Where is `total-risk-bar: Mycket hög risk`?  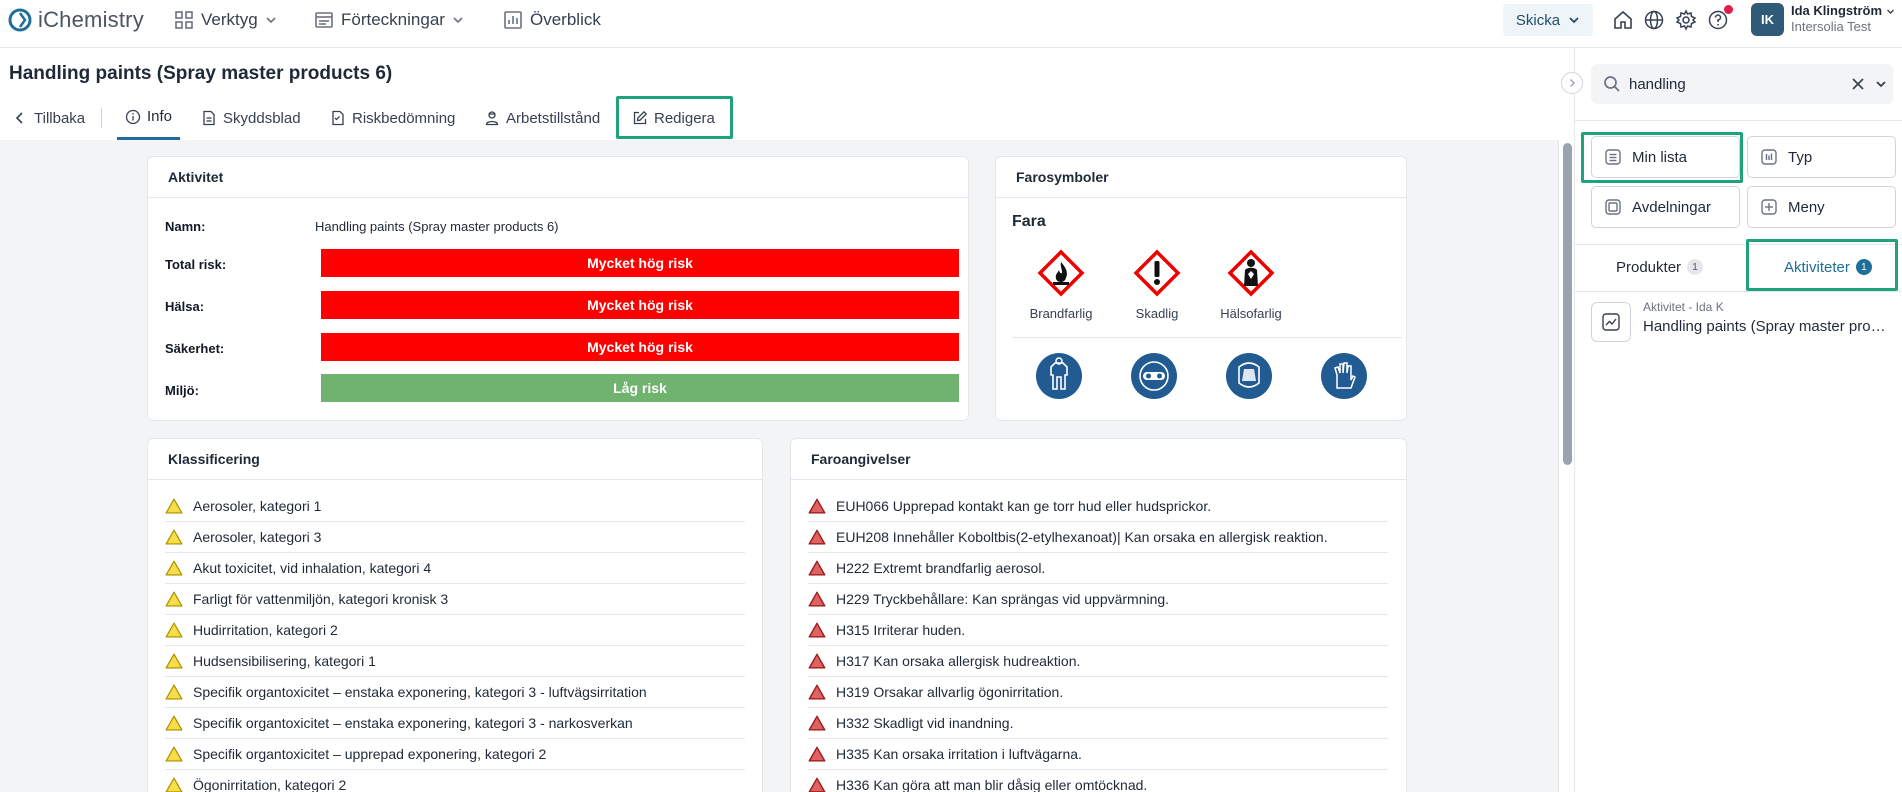 total-risk-bar: Mycket hög risk is located at coordinates (640, 263).